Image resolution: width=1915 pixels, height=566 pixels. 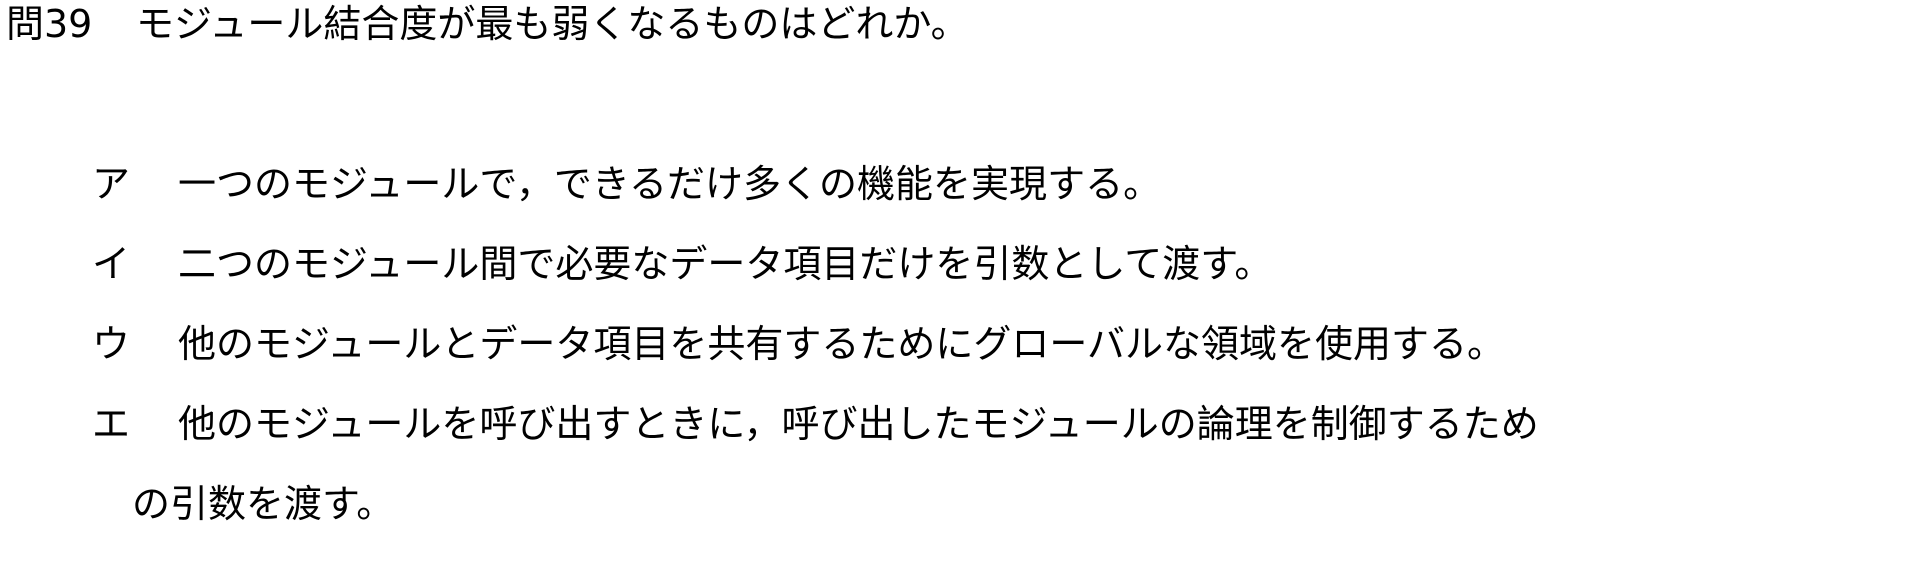 What do you see at coordinates (841, 344) in the screenshot?
I see `choice-text: 他のモジュールとデータ項目を共有するためにグローバルな領域を使用する。` at bounding box center [841, 344].